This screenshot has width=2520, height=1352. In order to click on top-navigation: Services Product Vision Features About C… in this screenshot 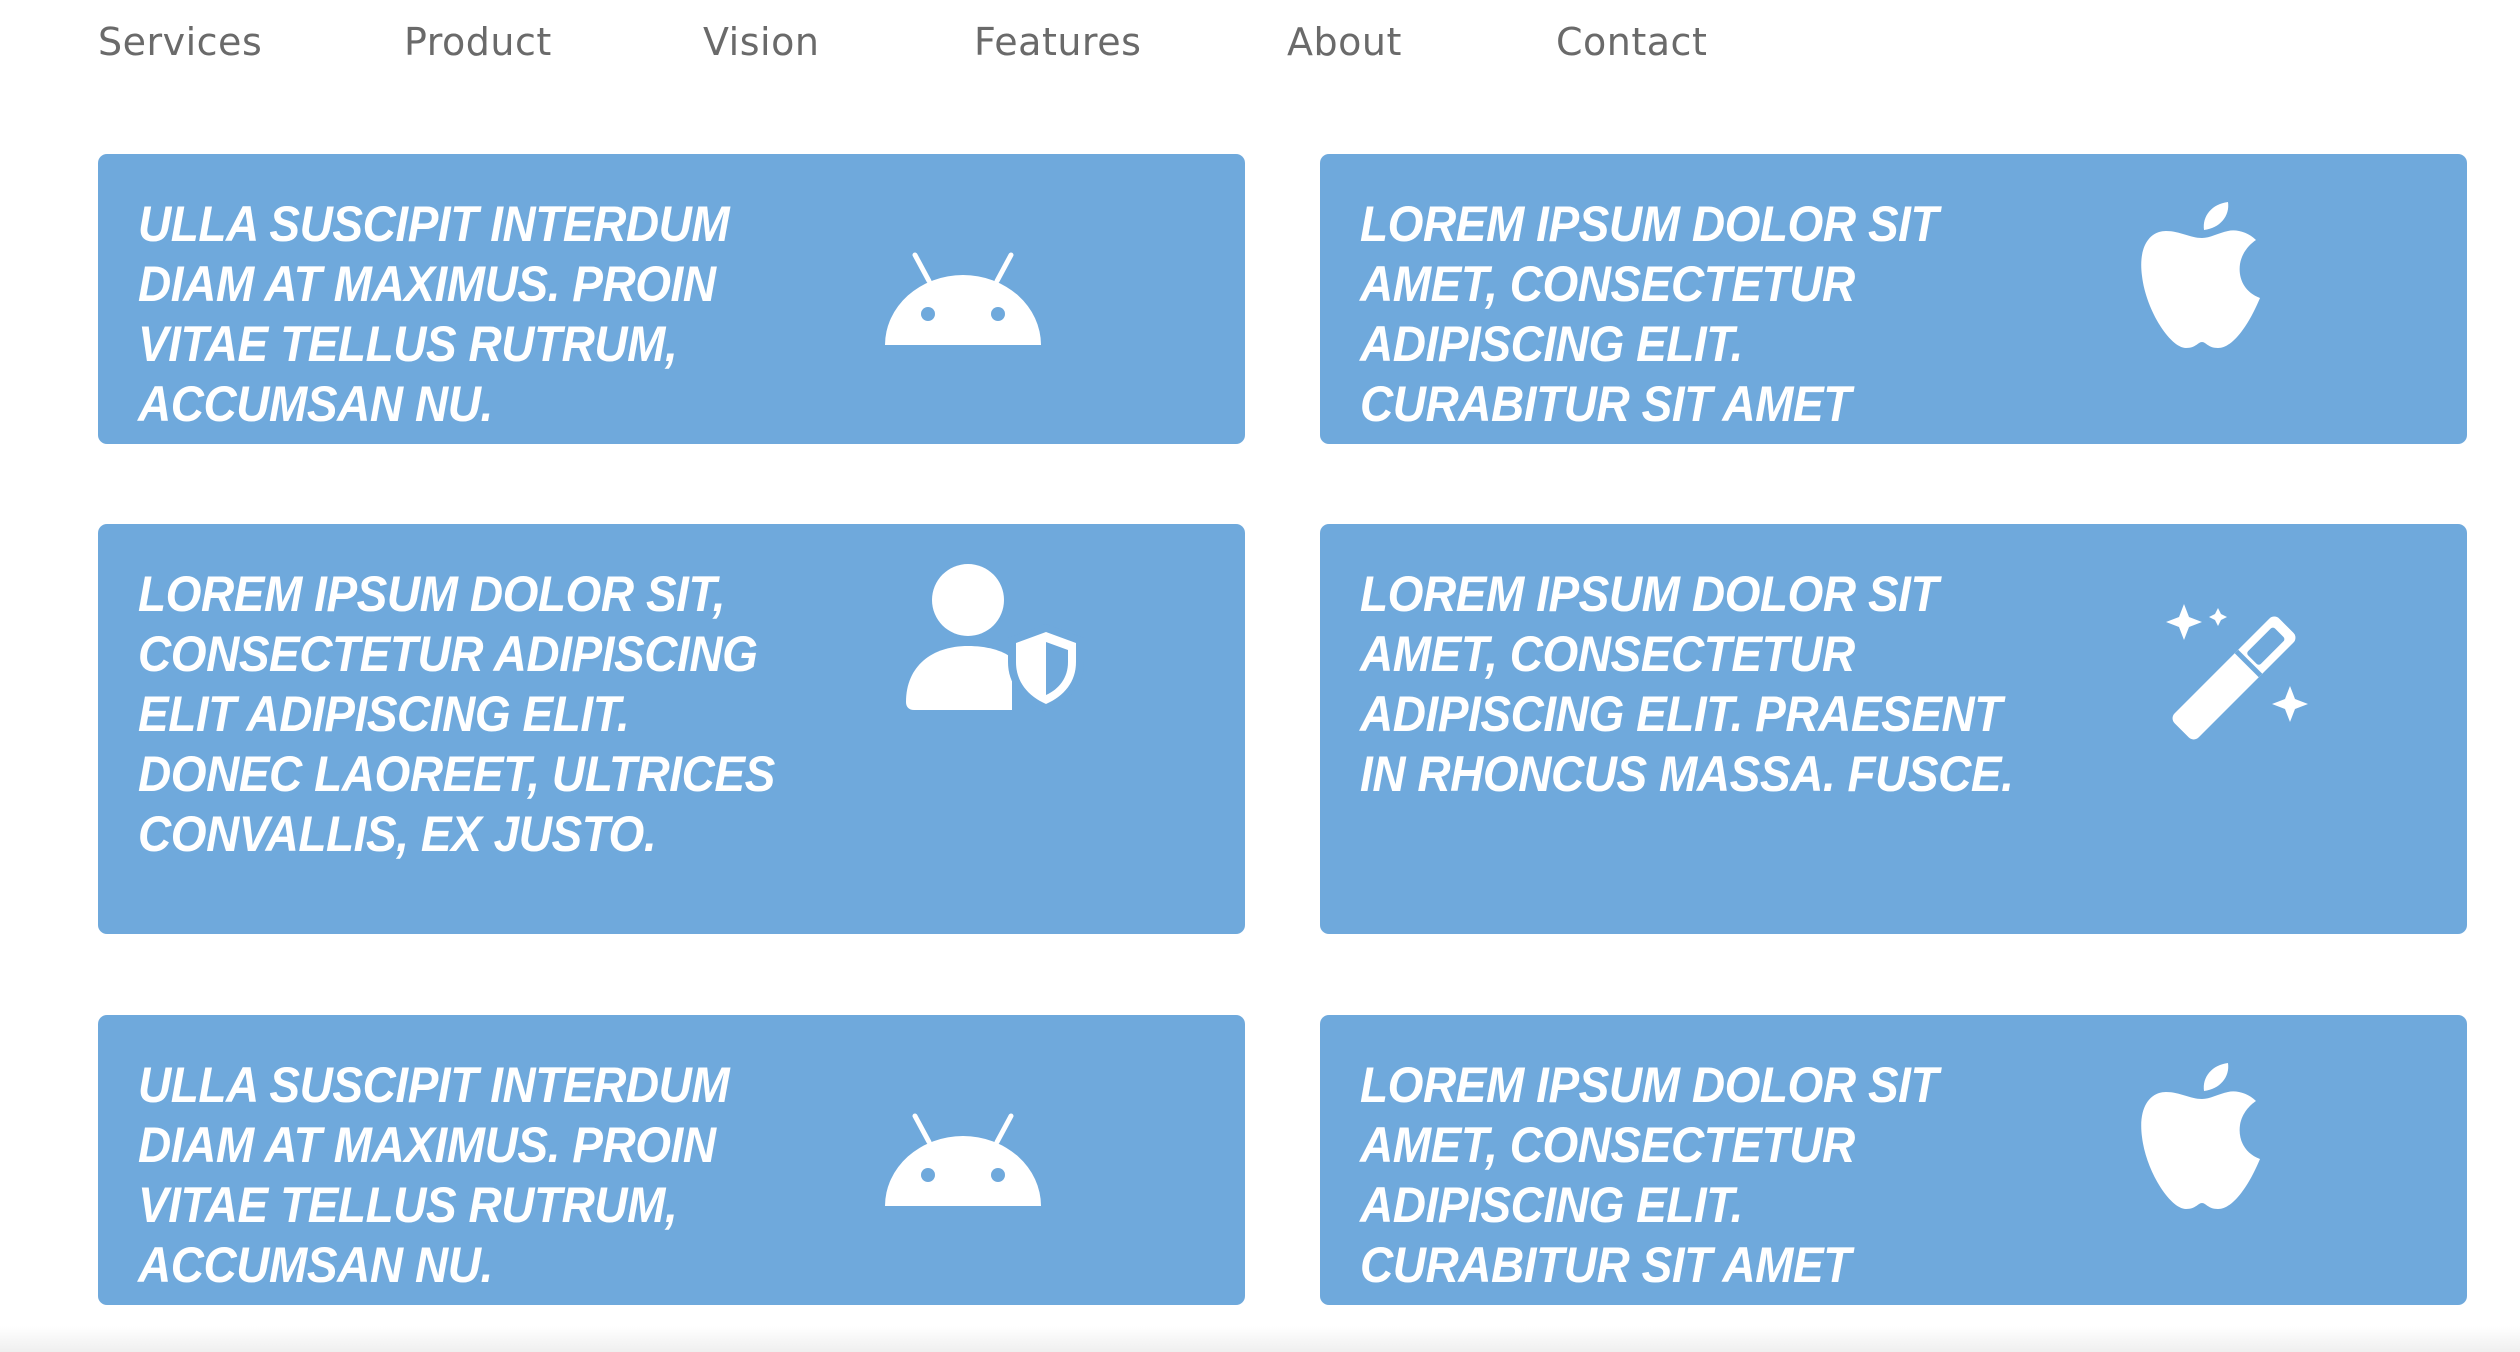, I will do `click(1260, 50)`.